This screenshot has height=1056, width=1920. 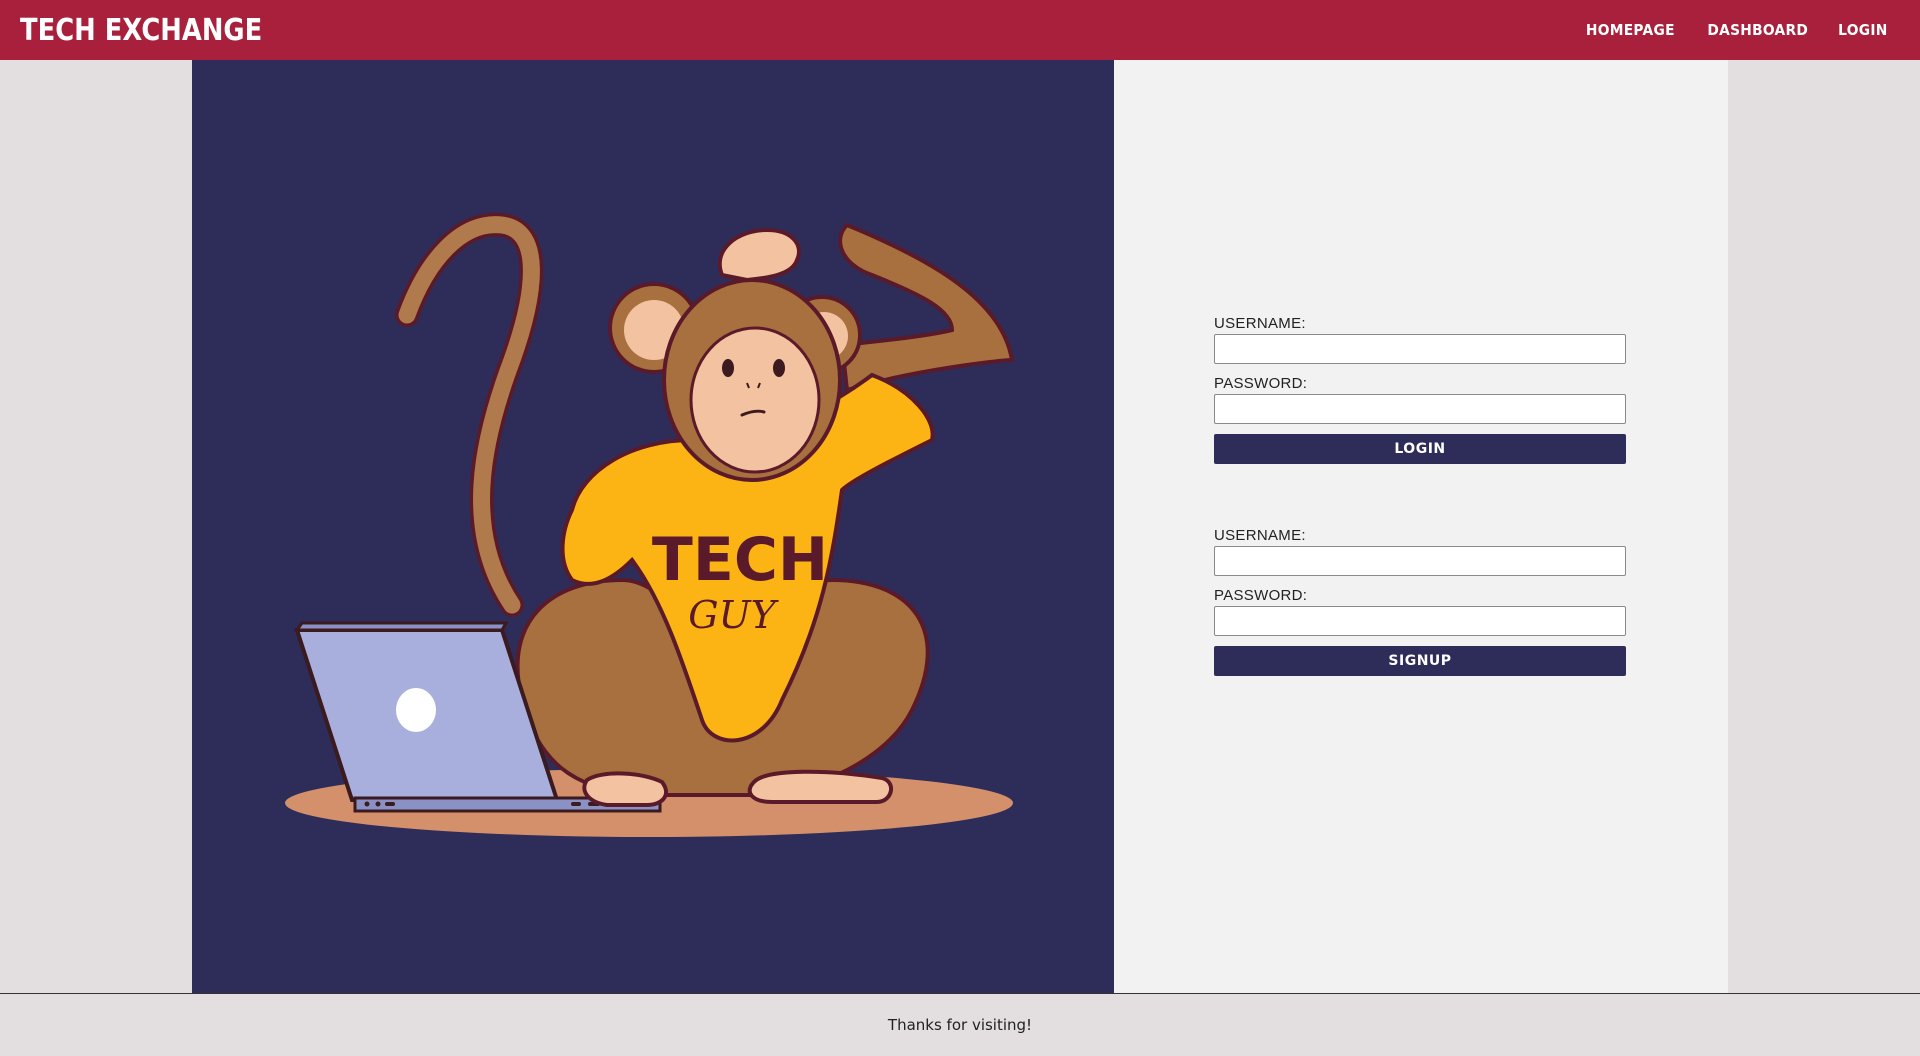 I want to click on site-brand: TECH EXCHANGE, so click(x=141, y=30).